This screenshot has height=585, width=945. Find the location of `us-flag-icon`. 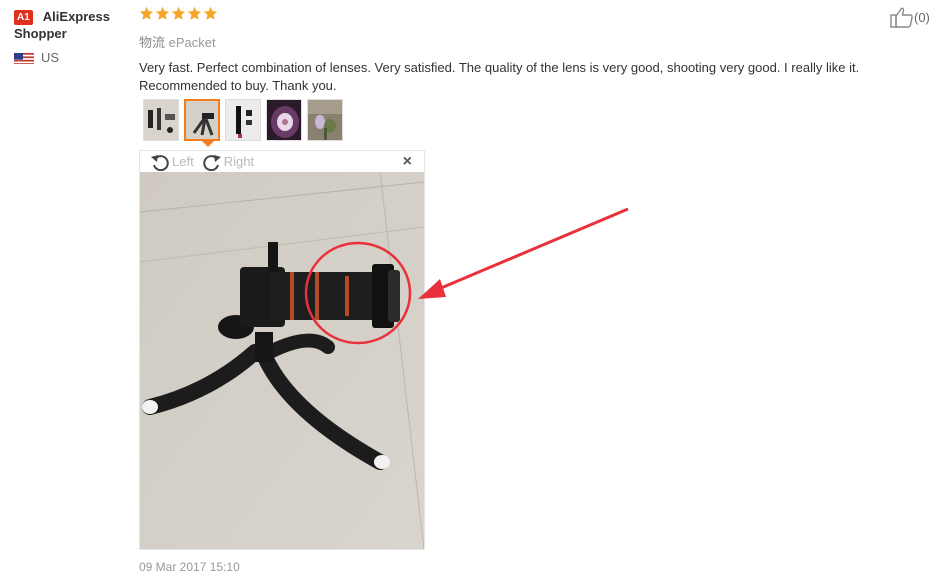

us-flag-icon is located at coordinates (24, 58).